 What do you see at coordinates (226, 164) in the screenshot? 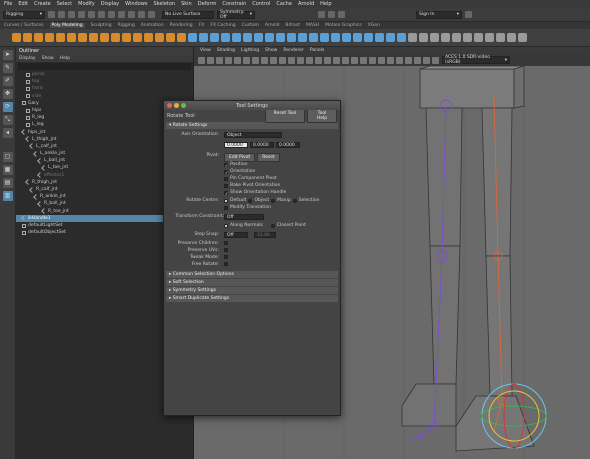
I see `position-checkbox: ✓` at bounding box center [226, 164].